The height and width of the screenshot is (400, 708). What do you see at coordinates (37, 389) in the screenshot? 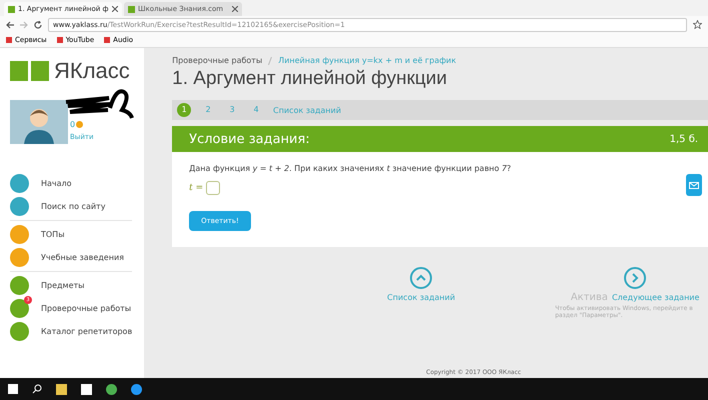
I see `search-icon` at bounding box center [37, 389].